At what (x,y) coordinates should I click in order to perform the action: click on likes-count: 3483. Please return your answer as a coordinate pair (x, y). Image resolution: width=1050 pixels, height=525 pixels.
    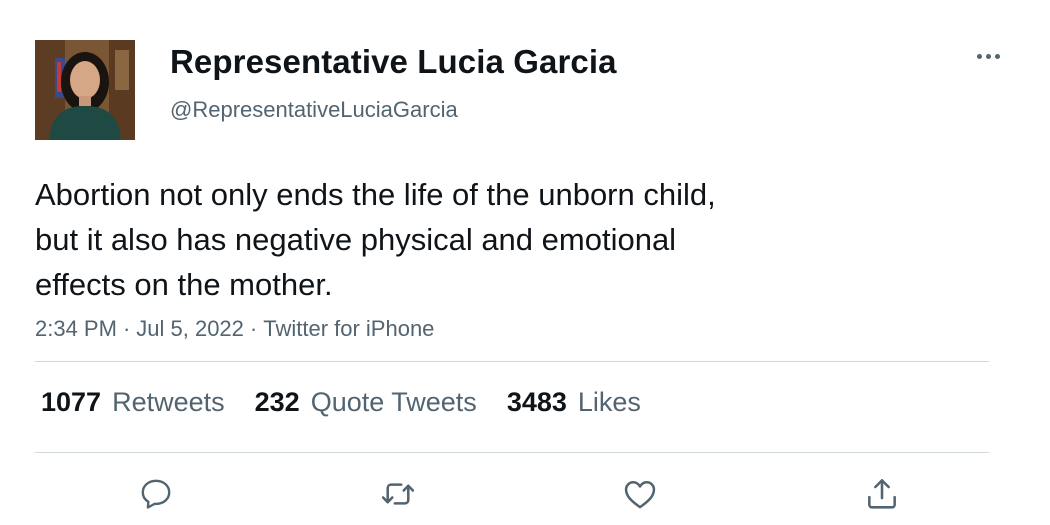
    Looking at the image, I should click on (536, 402).